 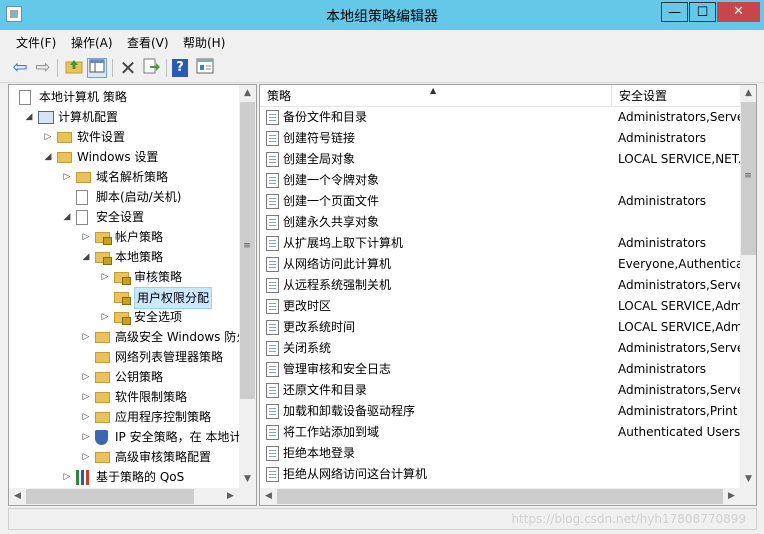 What do you see at coordinates (500, 411) in the screenshot?
I see `list-item: 加载和卸载设备驱动程序 Administrators,Print O` at bounding box center [500, 411].